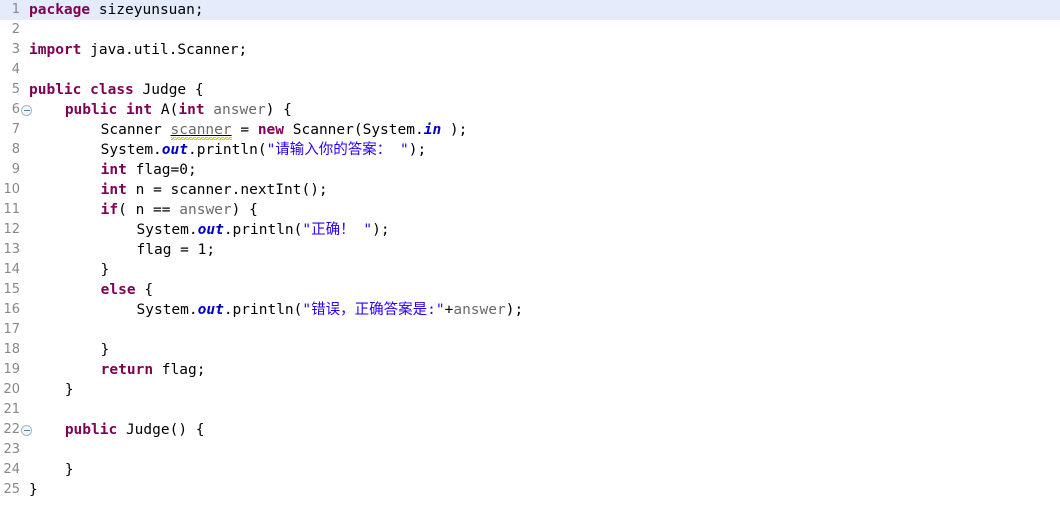 This screenshot has width=1060, height=512. What do you see at coordinates (167, 230) in the screenshot?
I see `code-token-pln: System.` at bounding box center [167, 230].